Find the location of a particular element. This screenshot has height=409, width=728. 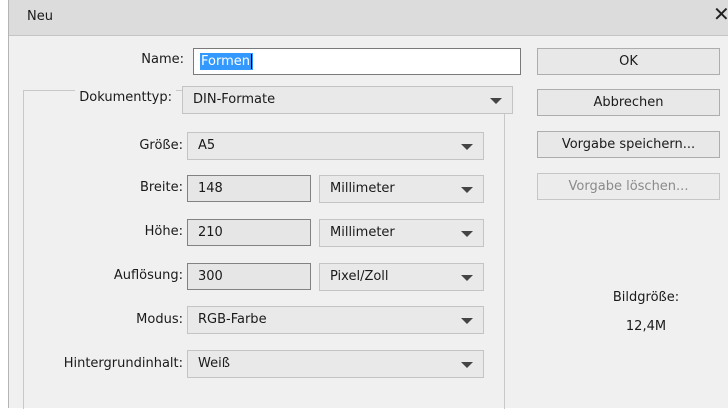

size-label: Größe: is located at coordinates (161, 145).